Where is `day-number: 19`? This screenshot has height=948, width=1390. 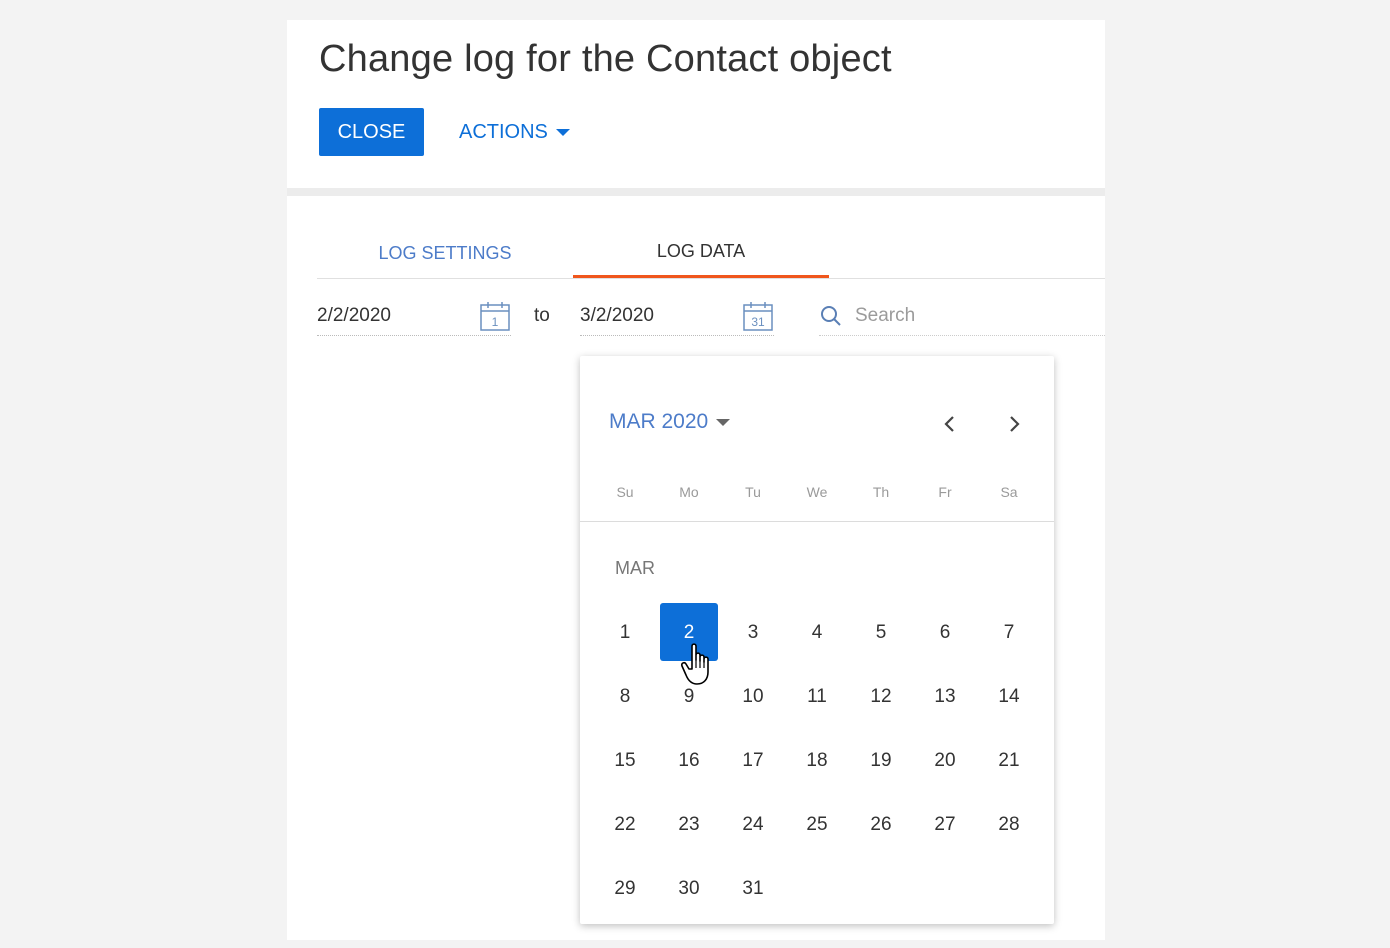 day-number: 19 is located at coordinates (881, 760).